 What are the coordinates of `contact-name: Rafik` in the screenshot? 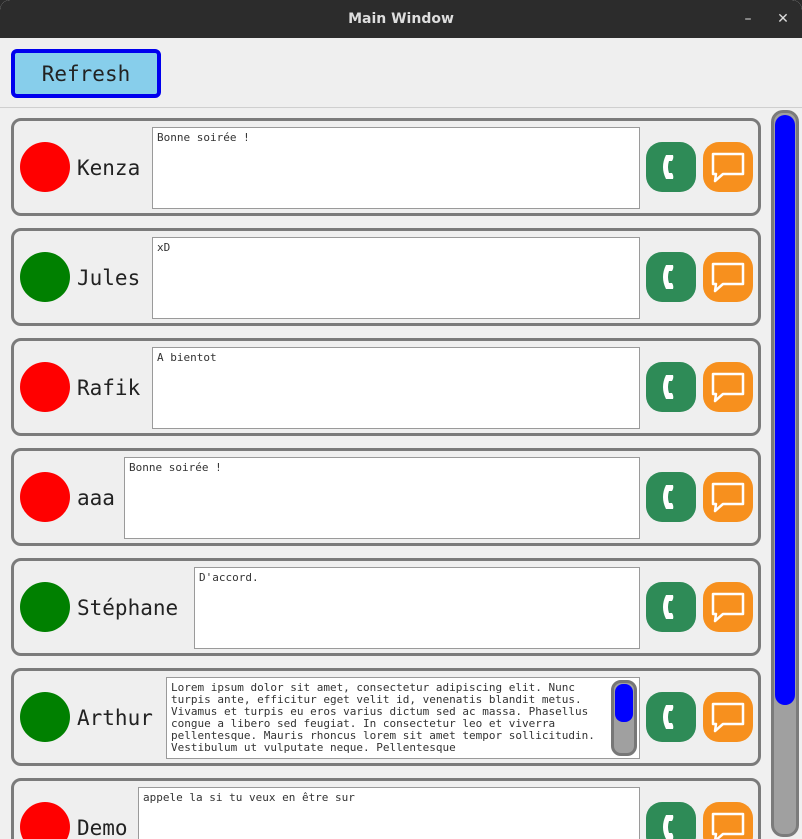 It's located at (109, 388).